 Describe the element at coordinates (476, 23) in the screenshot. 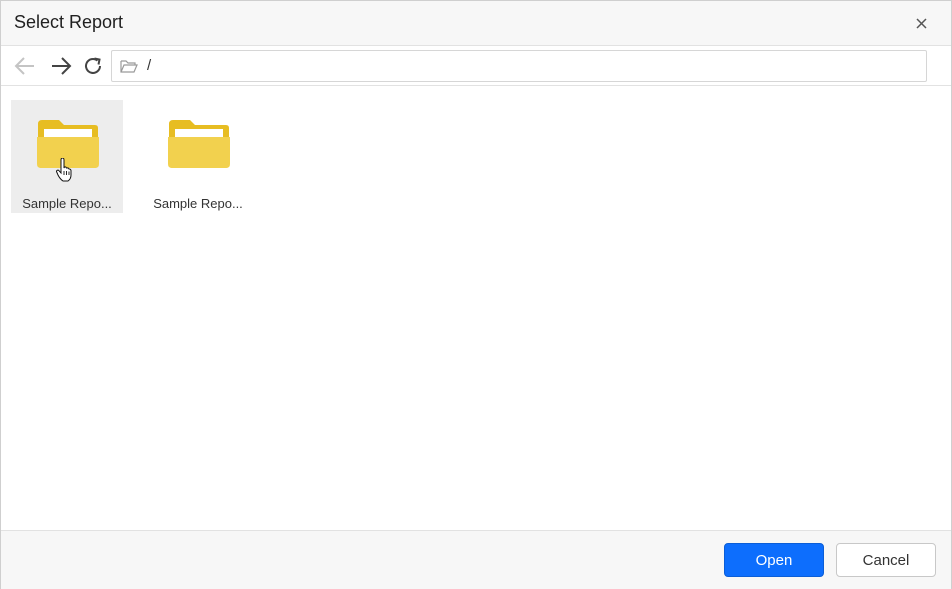

I see `dialog-header: Select Report` at that location.